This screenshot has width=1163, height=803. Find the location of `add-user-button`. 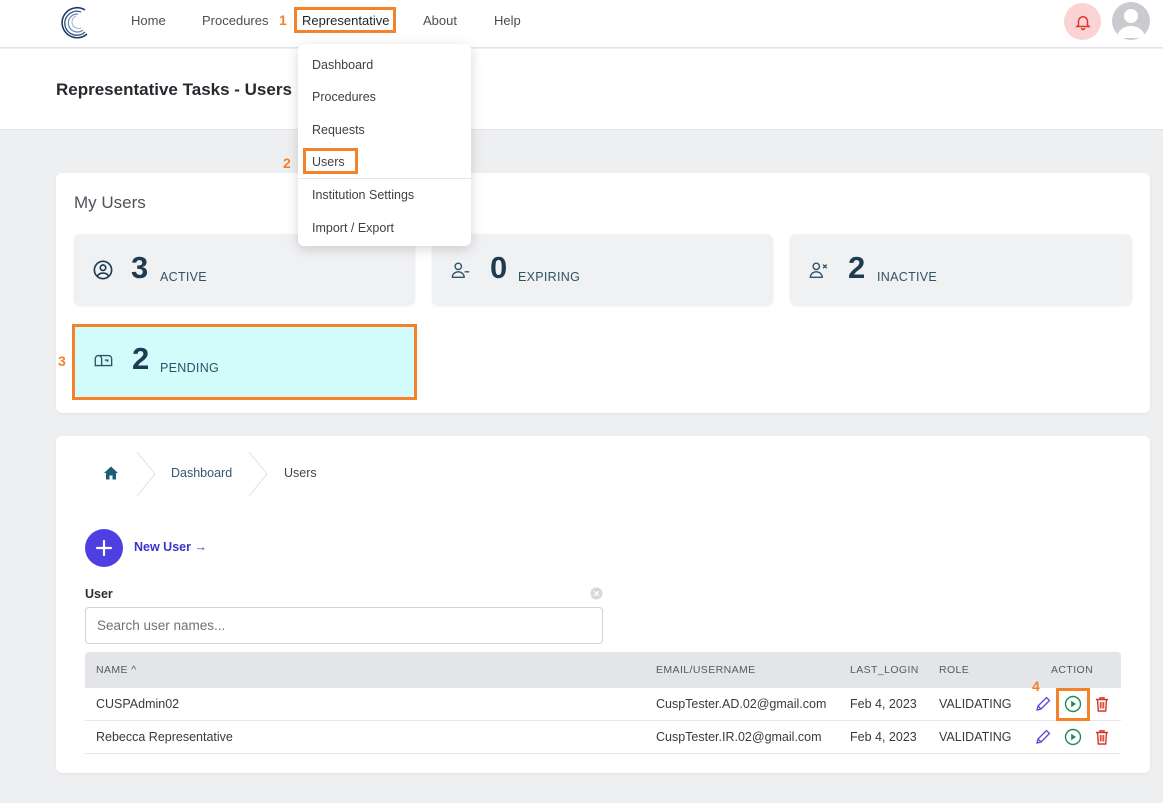

add-user-button is located at coordinates (104, 548).